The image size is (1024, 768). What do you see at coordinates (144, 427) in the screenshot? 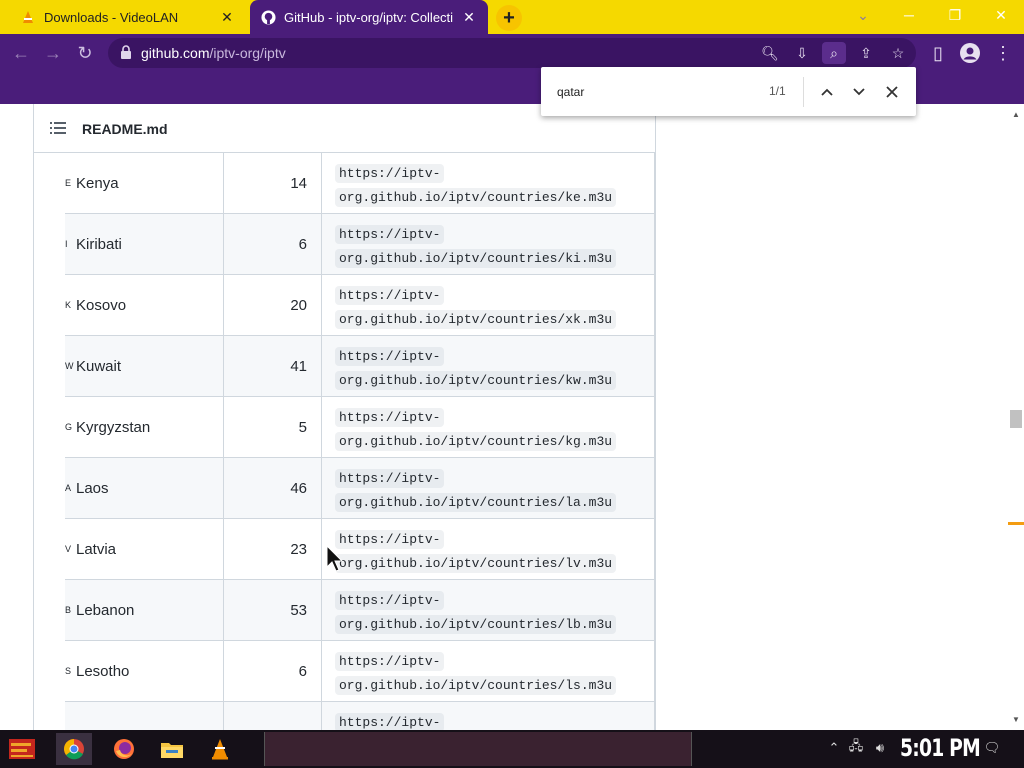
I see `country-cell: G Kyrgyzstan` at bounding box center [144, 427].